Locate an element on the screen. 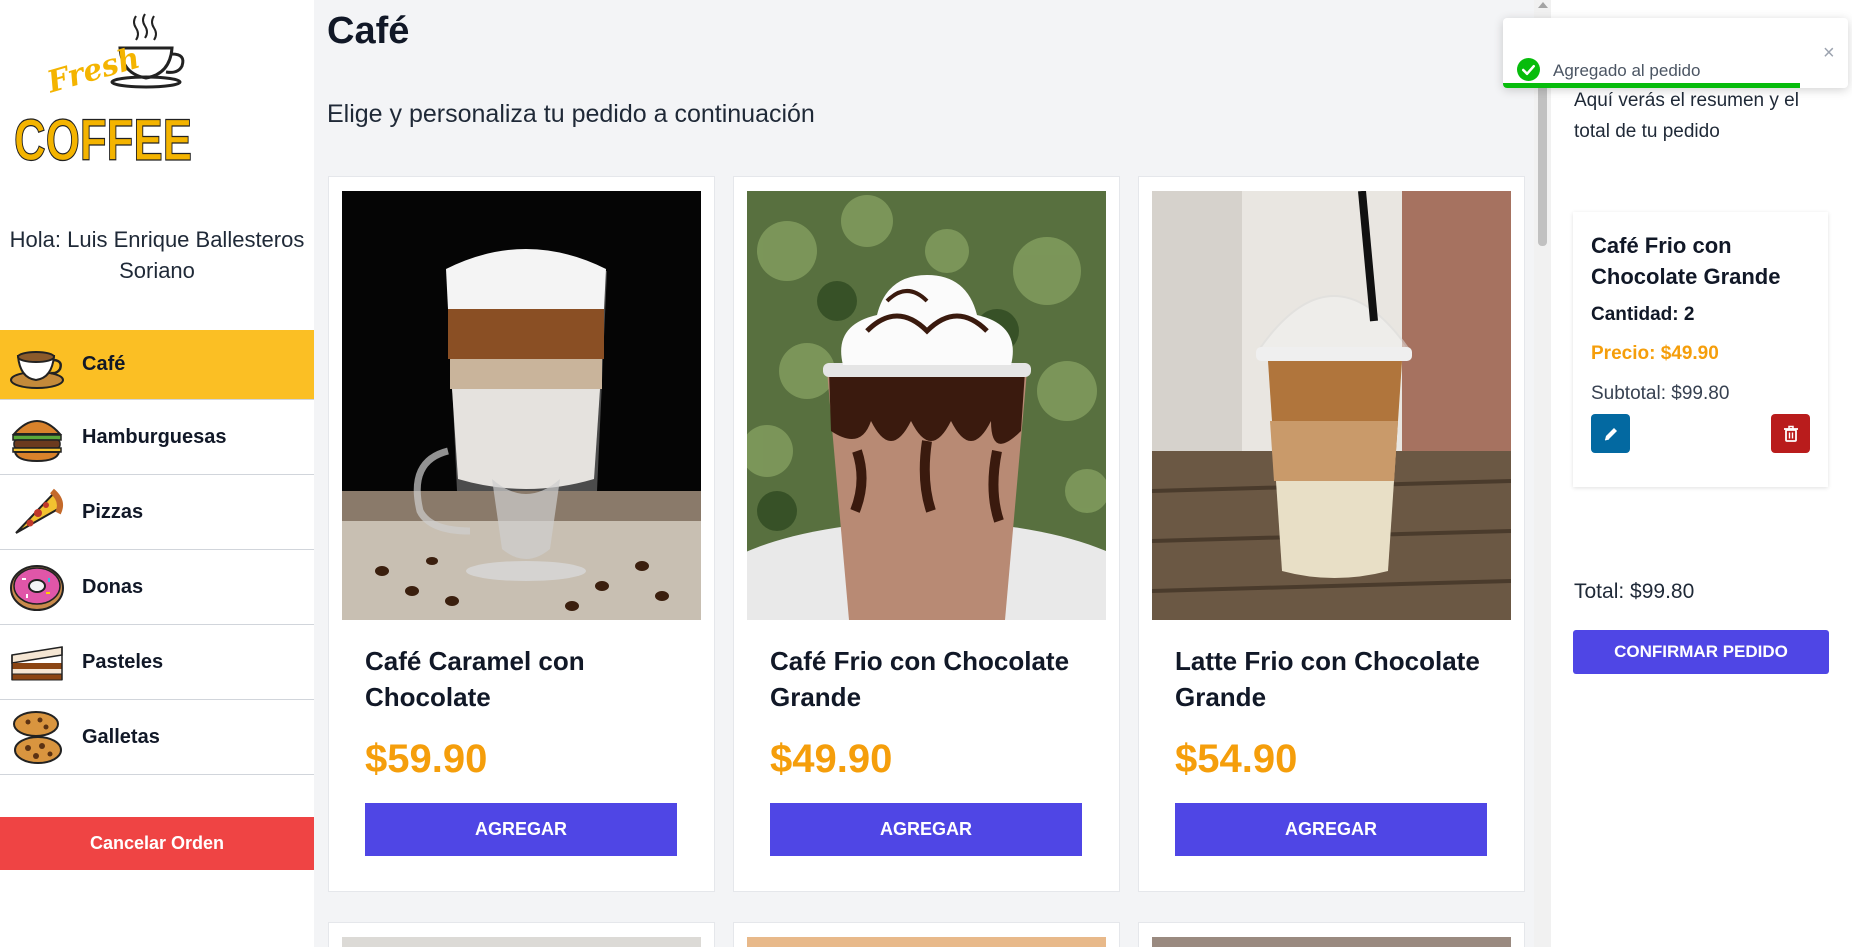 The height and width of the screenshot is (947, 1852). category-label: Pizzas is located at coordinates (113, 511).